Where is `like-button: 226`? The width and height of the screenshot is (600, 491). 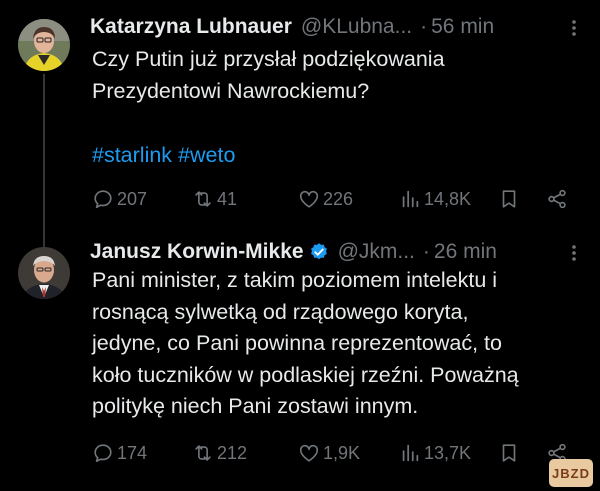 like-button: 226 is located at coordinates (325, 199).